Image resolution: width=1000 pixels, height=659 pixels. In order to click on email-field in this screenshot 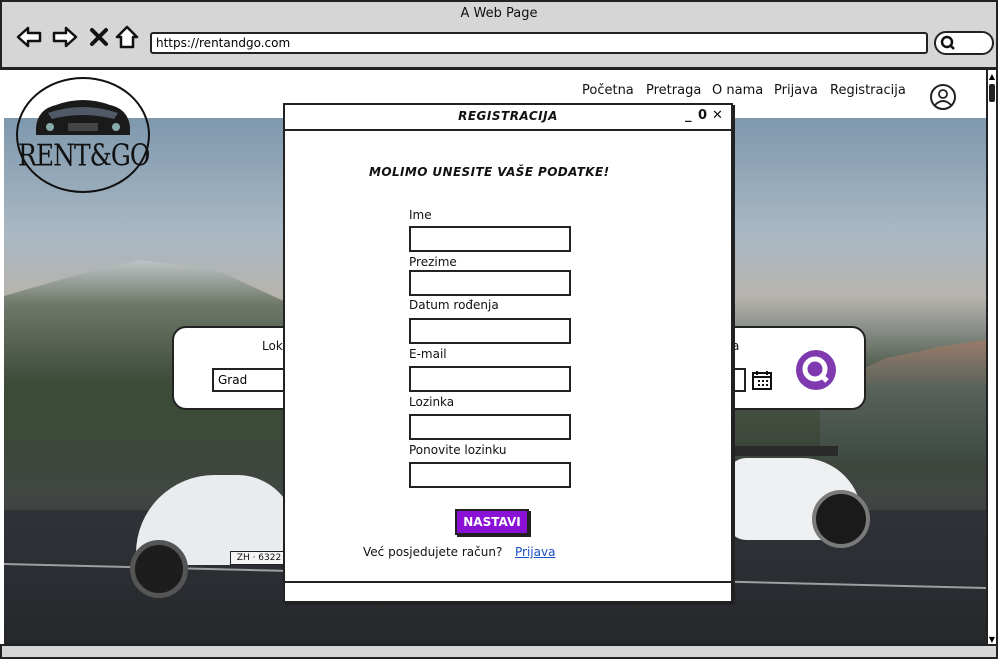, I will do `click(490, 379)`.